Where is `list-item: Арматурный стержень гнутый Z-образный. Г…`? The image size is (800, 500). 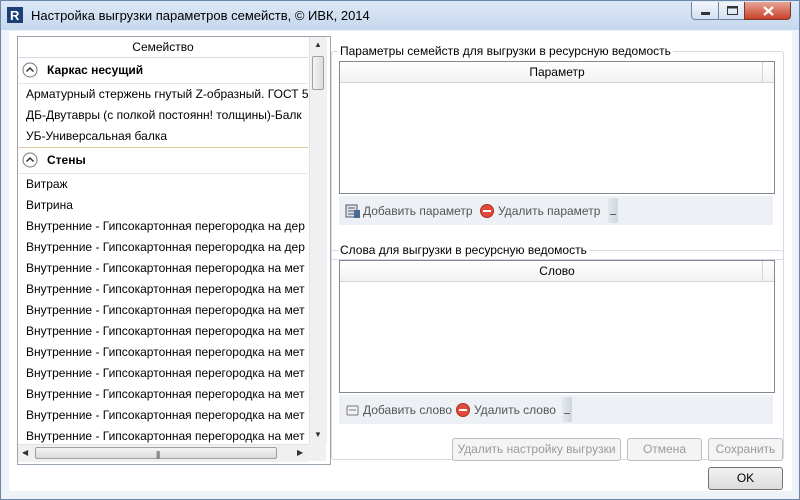
list-item: Арматурный стержень гнутый Z-образный. Г… is located at coordinates (163, 94).